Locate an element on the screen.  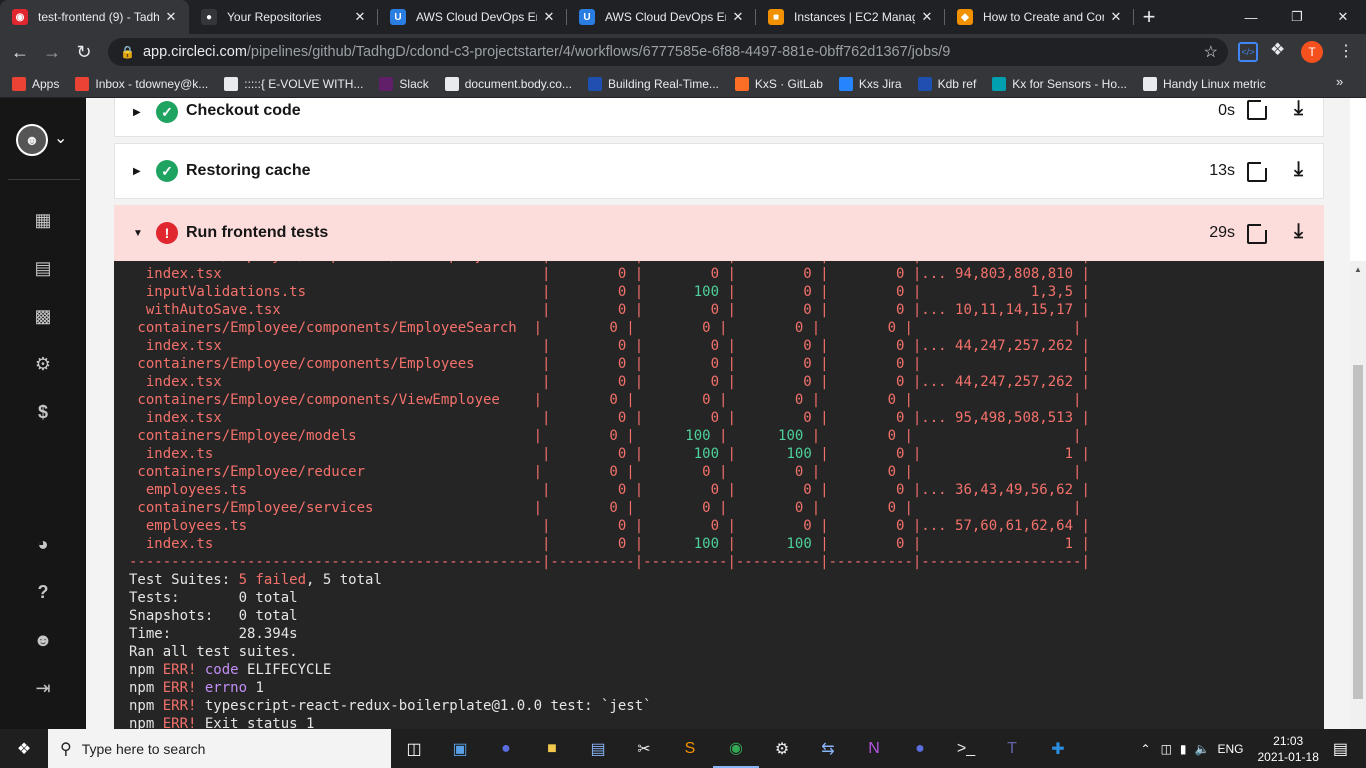
browser-tab: ■ Instances | EC2 Manage ✕ is located at coordinates (850, 17).